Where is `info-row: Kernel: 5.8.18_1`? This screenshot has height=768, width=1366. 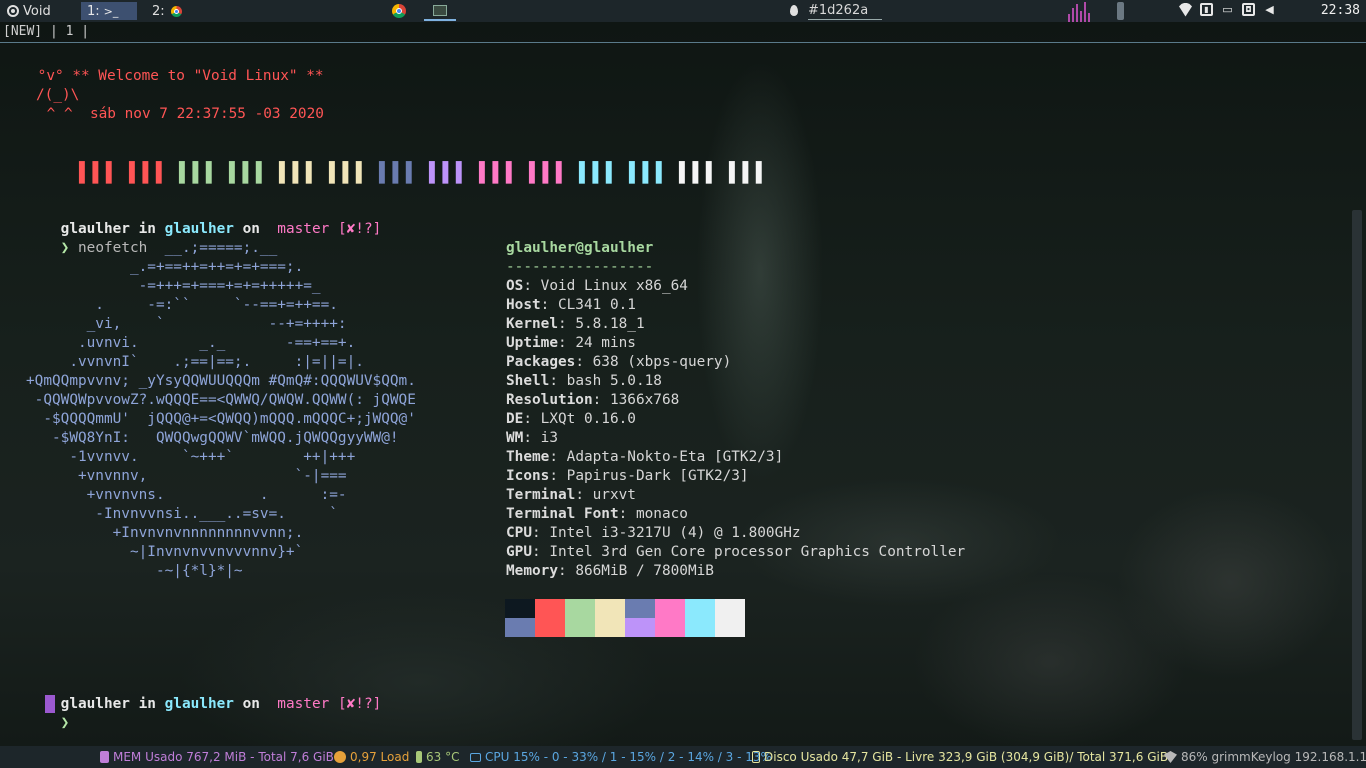 info-row: Kernel: 5.8.18_1 is located at coordinates (575, 324).